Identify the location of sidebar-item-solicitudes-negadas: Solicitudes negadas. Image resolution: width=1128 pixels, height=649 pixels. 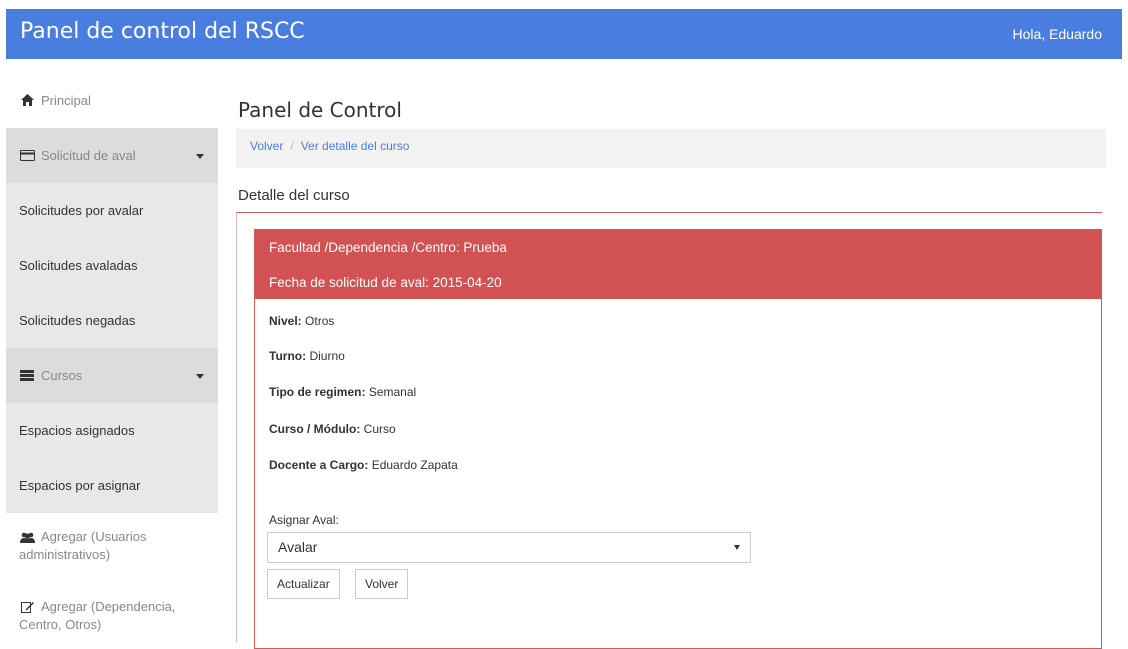
(112, 320).